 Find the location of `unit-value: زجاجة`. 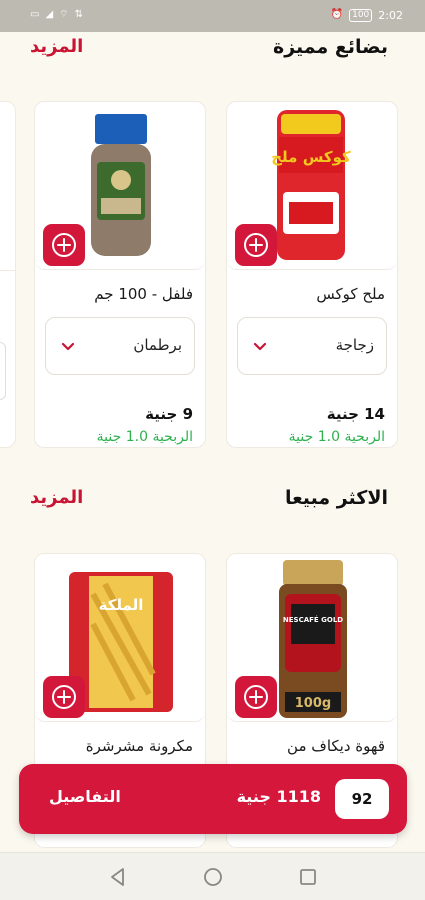

unit-value: زجاجة is located at coordinates (354, 345).